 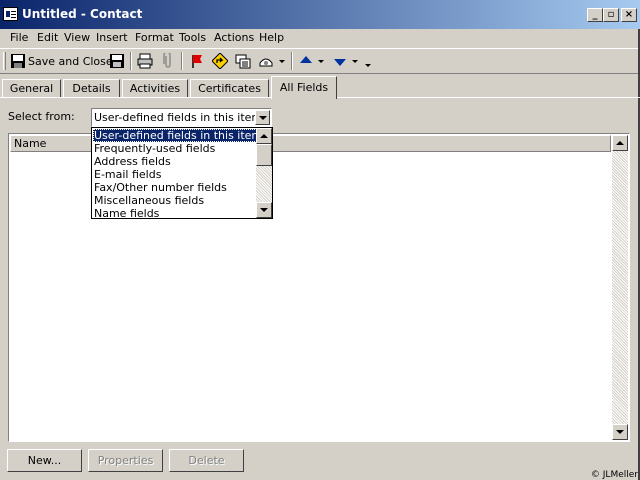 I want to click on print-icon, so click(x=145, y=61).